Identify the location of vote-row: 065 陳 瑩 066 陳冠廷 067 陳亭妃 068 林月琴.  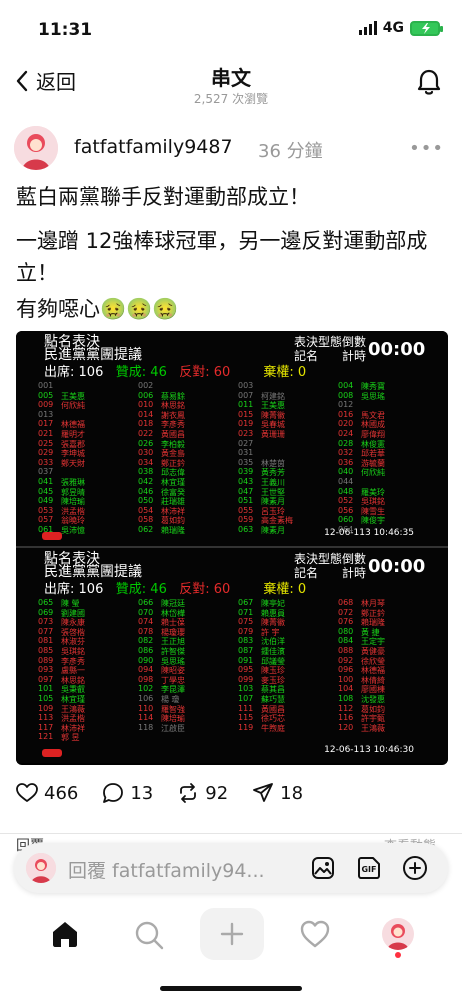
(238, 603).